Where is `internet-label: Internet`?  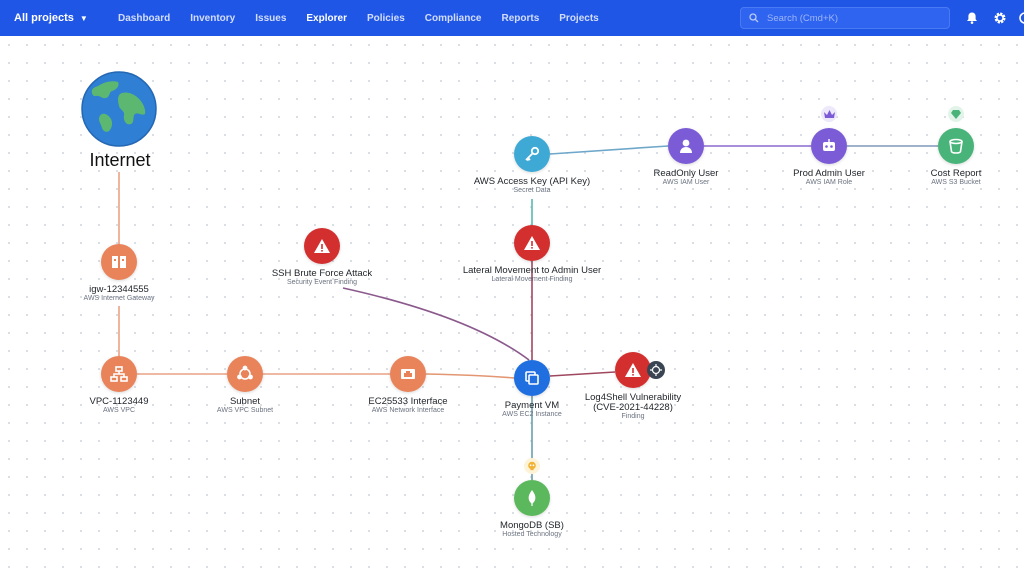 internet-label: Internet is located at coordinates (120, 160).